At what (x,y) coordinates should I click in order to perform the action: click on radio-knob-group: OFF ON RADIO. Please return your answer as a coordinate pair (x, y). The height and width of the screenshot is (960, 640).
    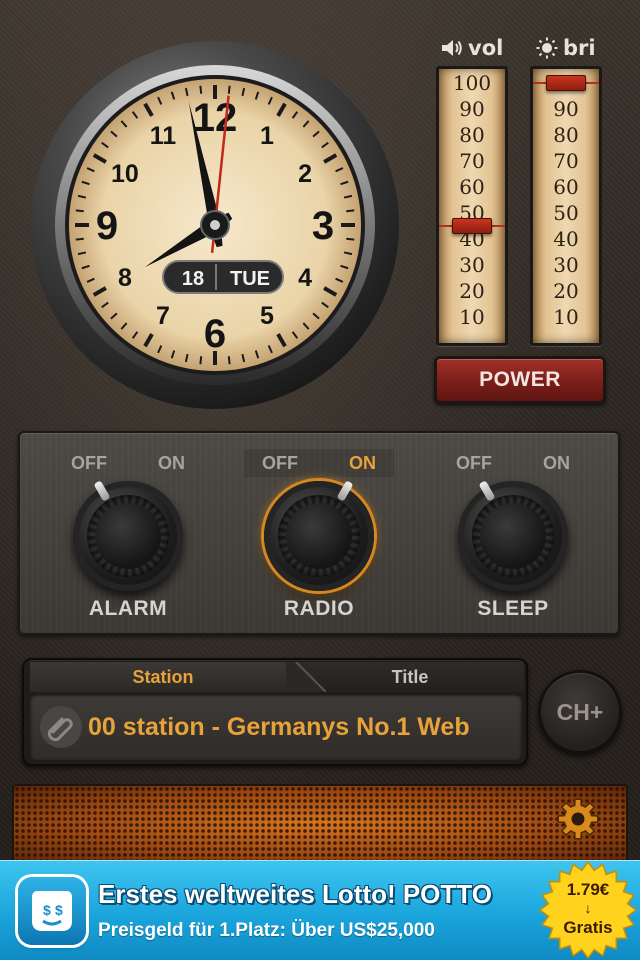
    Looking at the image, I should click on (319, 537).